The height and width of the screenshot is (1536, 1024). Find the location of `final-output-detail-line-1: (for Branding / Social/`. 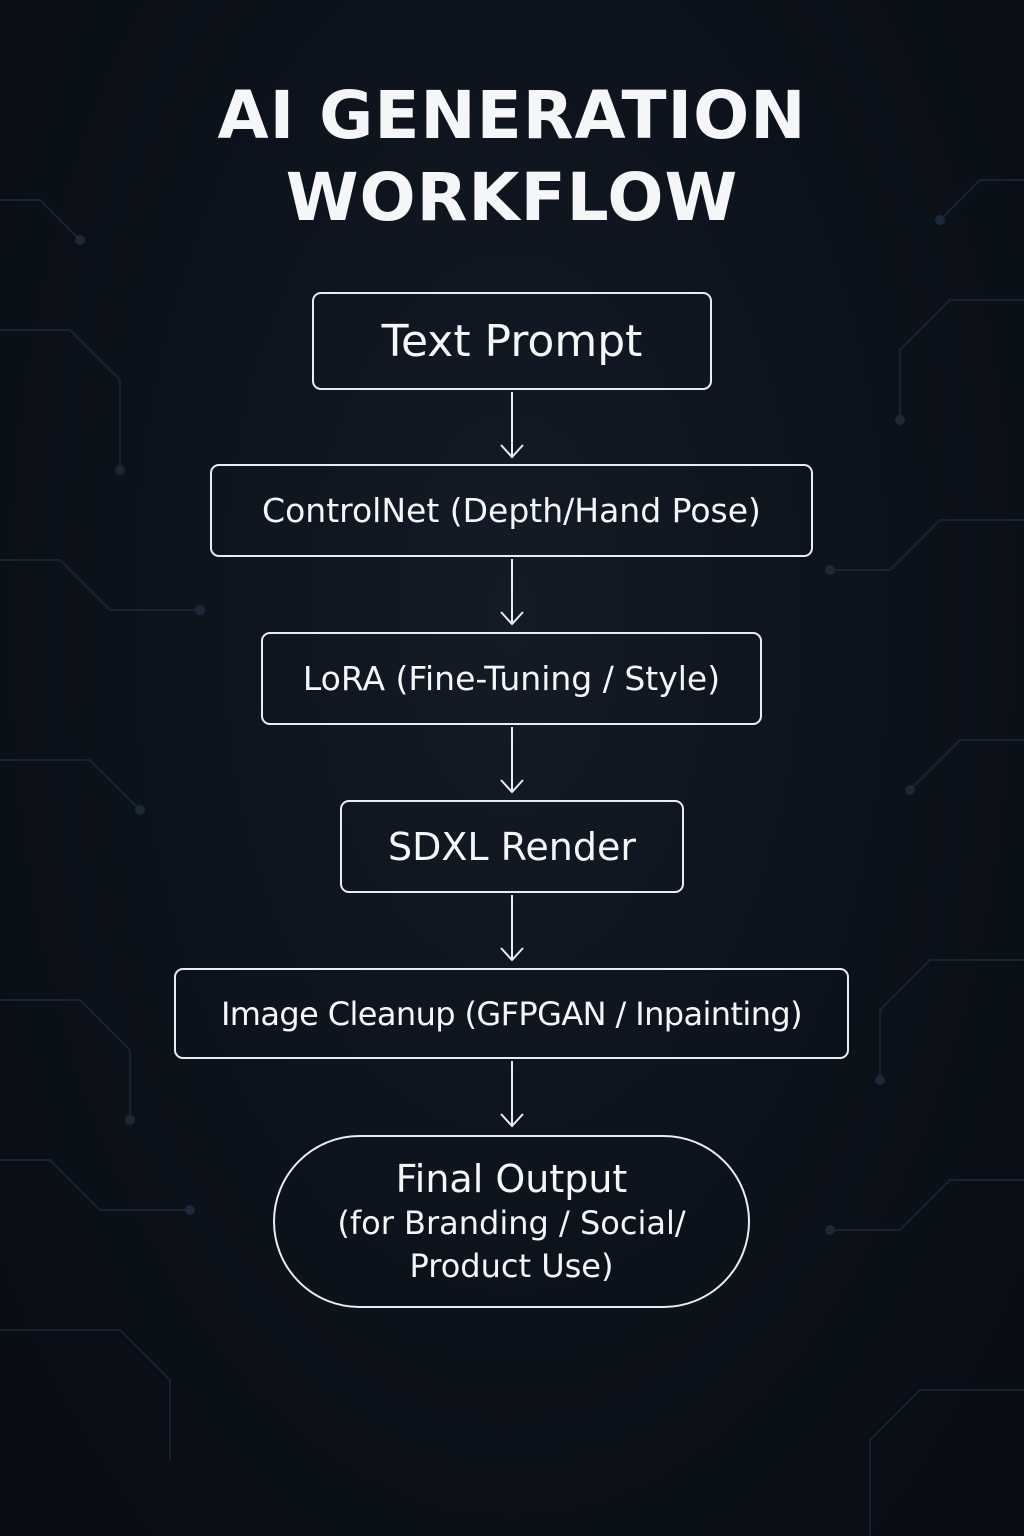

final-output-detail-line-1: (for Branding / Social/ is located at coordinates (511, 1222).